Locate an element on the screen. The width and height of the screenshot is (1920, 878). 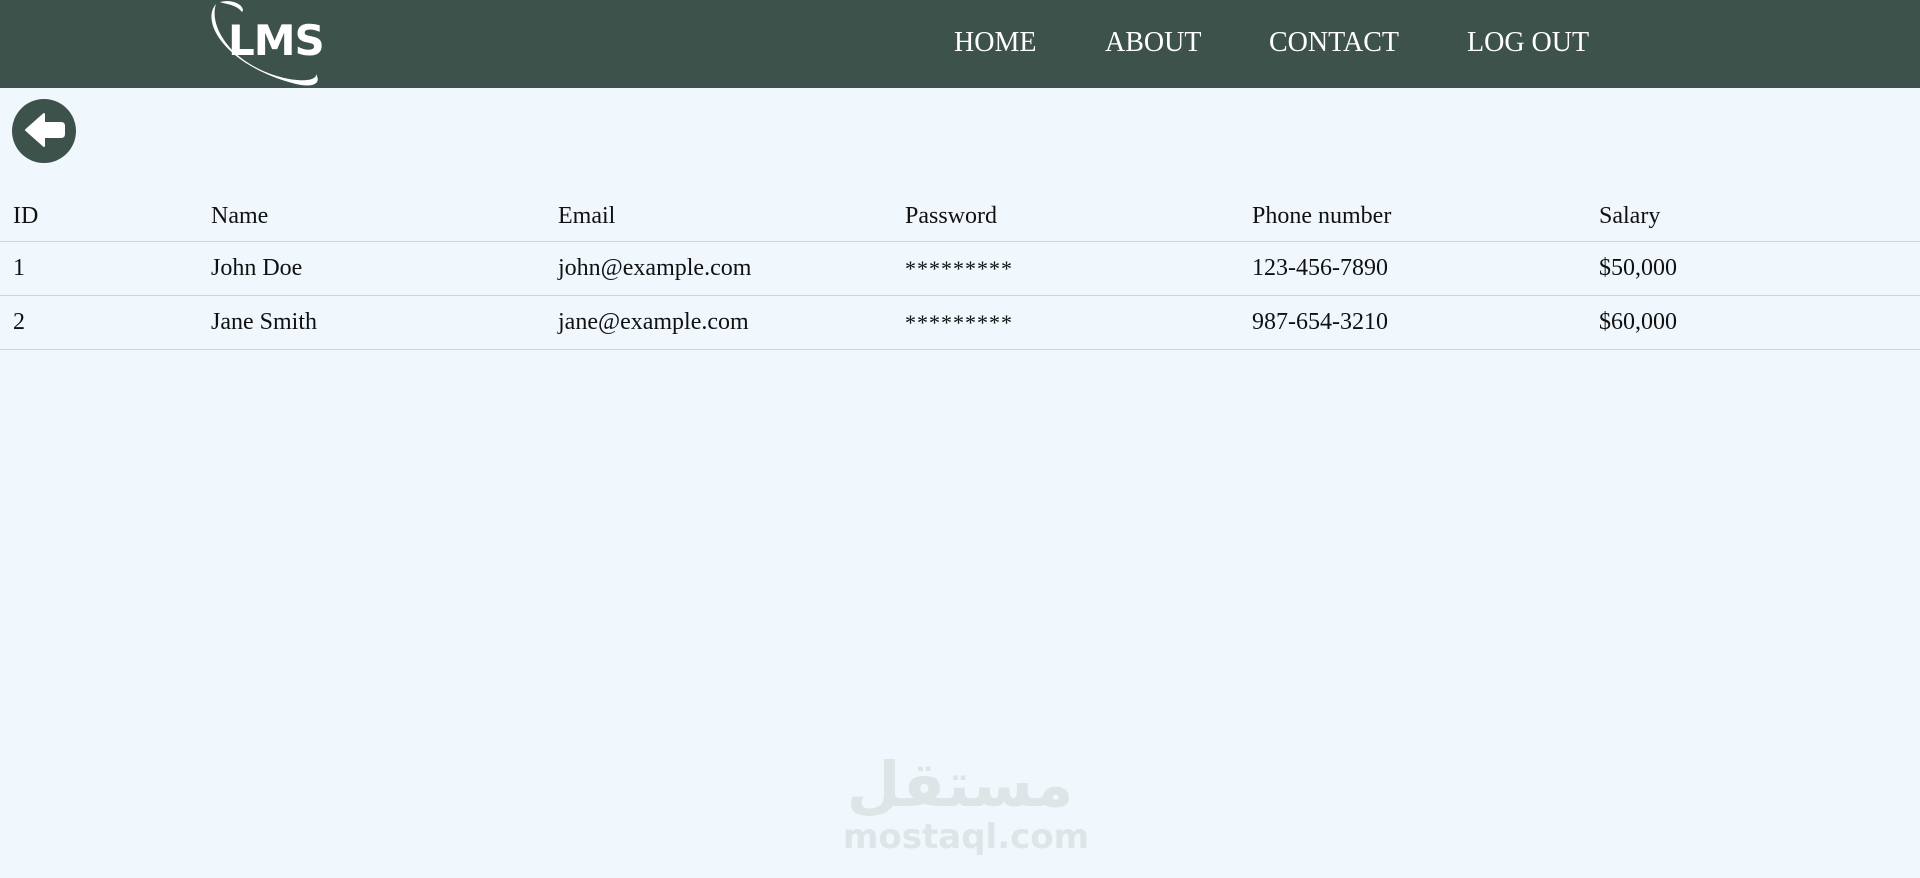
cell-salary: $50,000 is located at coordinates (1753, 268).